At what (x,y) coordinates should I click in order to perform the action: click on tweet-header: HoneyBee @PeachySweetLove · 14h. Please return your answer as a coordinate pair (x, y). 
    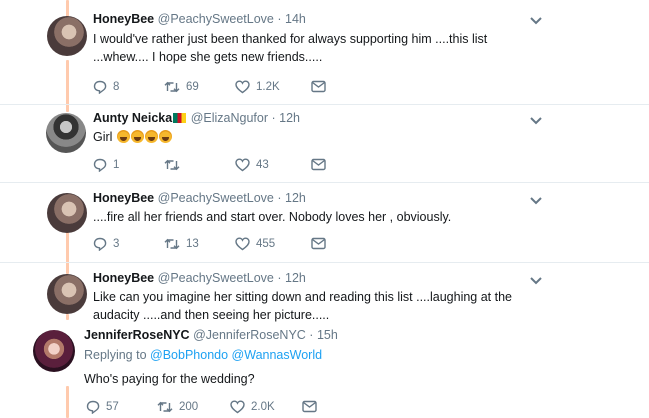
    Looking at the image, I should click on (199, 19).